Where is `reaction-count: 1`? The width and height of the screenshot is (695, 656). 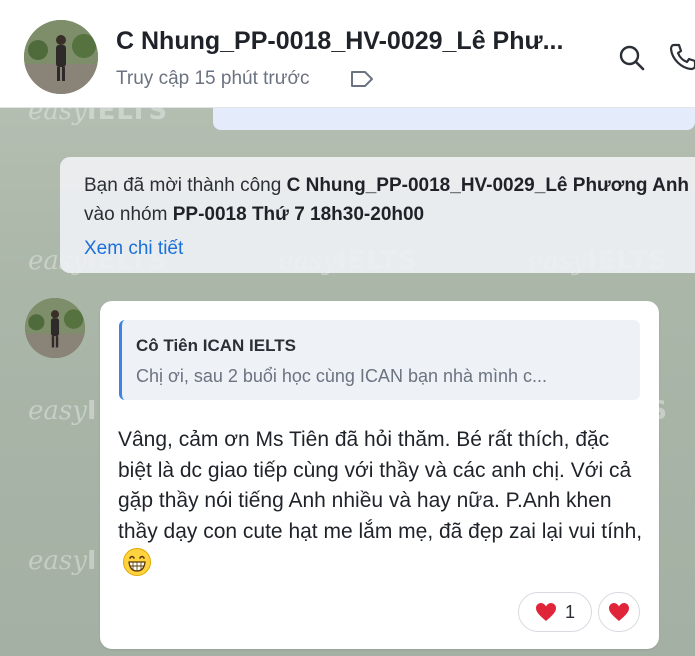
reaction-count: 1 is located at coordinates (569, 611).